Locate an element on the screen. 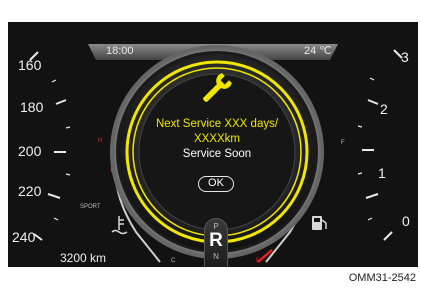  service-message-line3: Service Soon is located at coordinates (217, 154).